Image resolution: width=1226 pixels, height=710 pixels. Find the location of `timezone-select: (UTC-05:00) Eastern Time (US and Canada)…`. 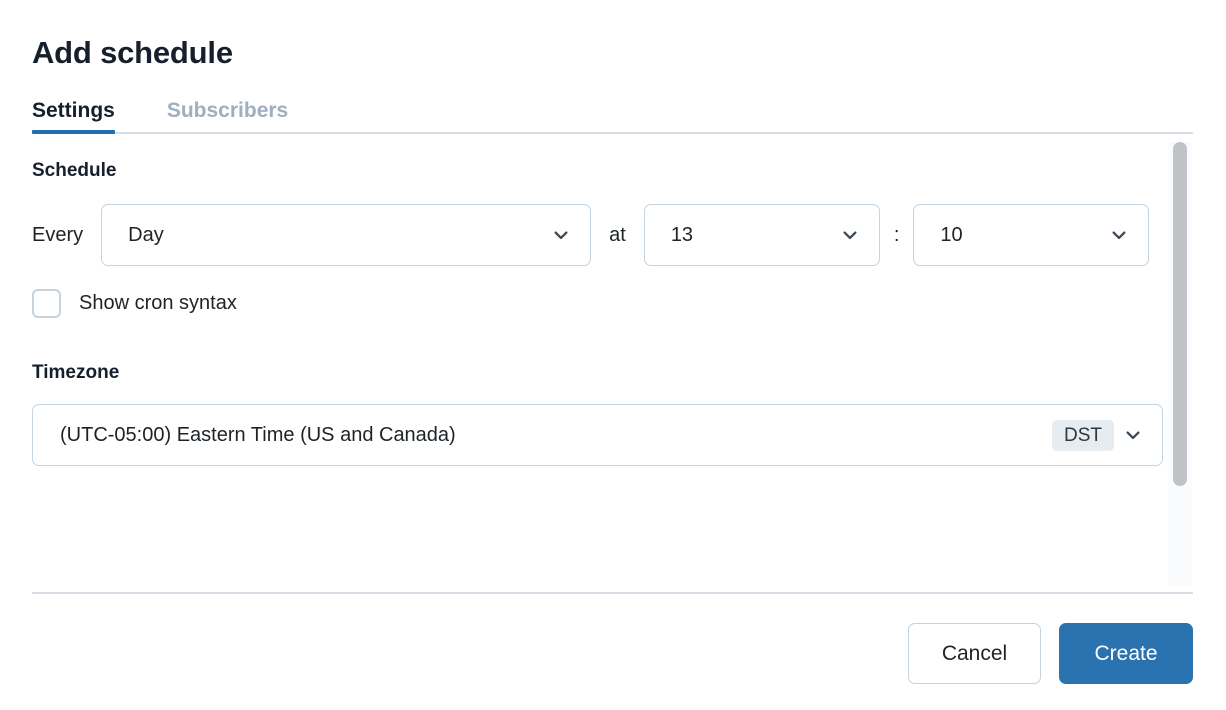

timezone-select: (UTC-05:00) Eastern Time (US and Canada)… is located at coordinates (597, 435).